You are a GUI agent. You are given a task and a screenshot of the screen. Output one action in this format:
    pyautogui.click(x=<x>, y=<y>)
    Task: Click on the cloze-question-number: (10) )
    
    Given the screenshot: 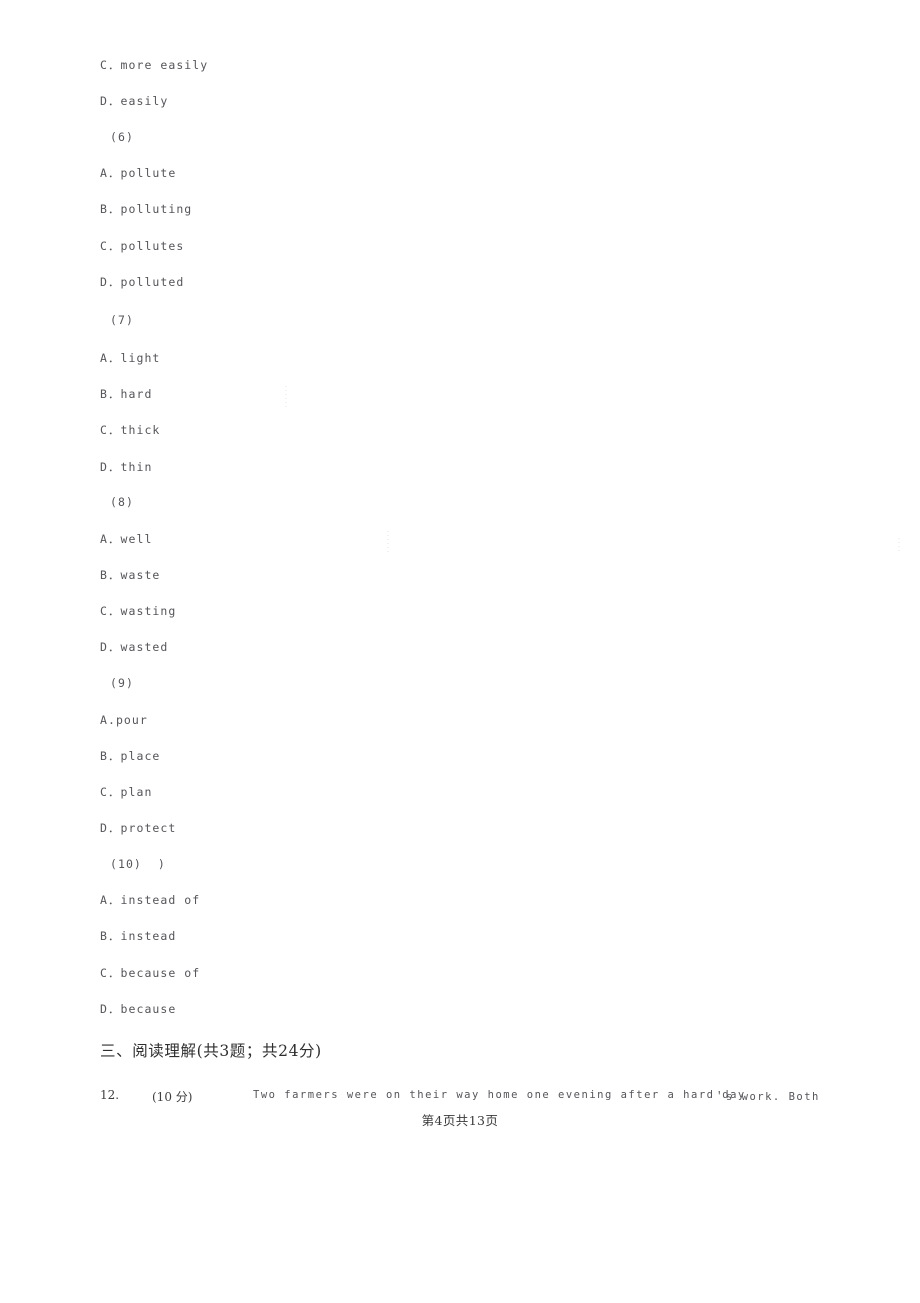 What is the action you would take?
    pyautogui.click(x=138, y=864)
    